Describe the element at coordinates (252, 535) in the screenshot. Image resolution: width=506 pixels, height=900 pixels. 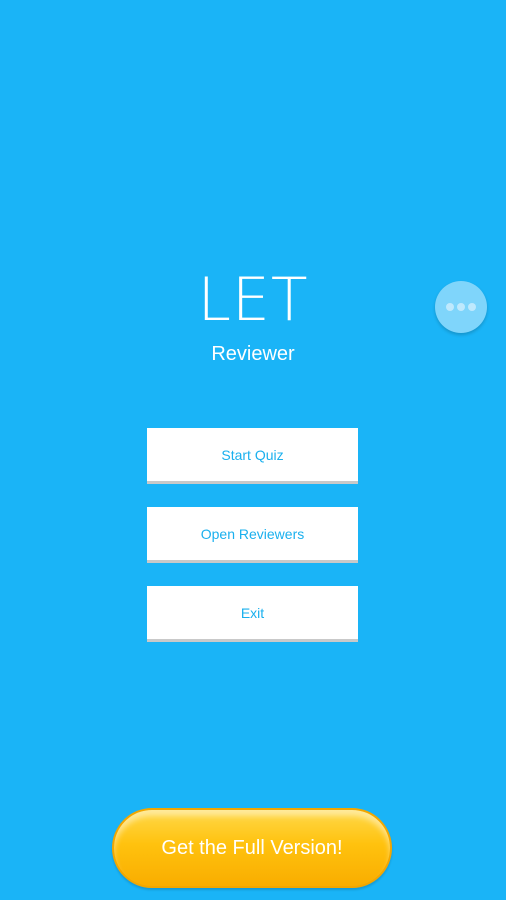
I see `open-reviewers-button: Open Reviewers` at that location.